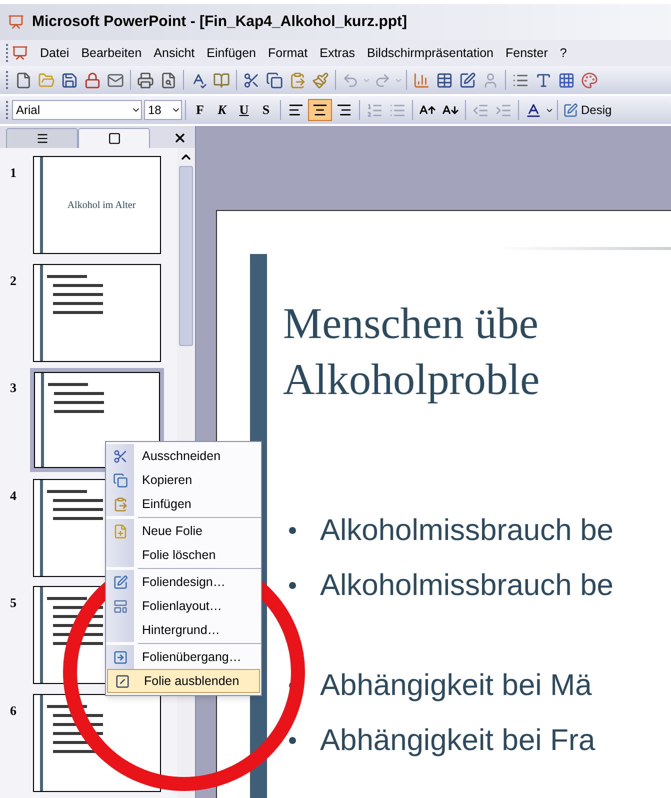 Image resolution: width=671 pixels, height=798 pixels. I want to click on window-title: Microsoft PowerPoint - [Fin_Kap4_Alkohol_kurz.ppt], so click(220, 22).